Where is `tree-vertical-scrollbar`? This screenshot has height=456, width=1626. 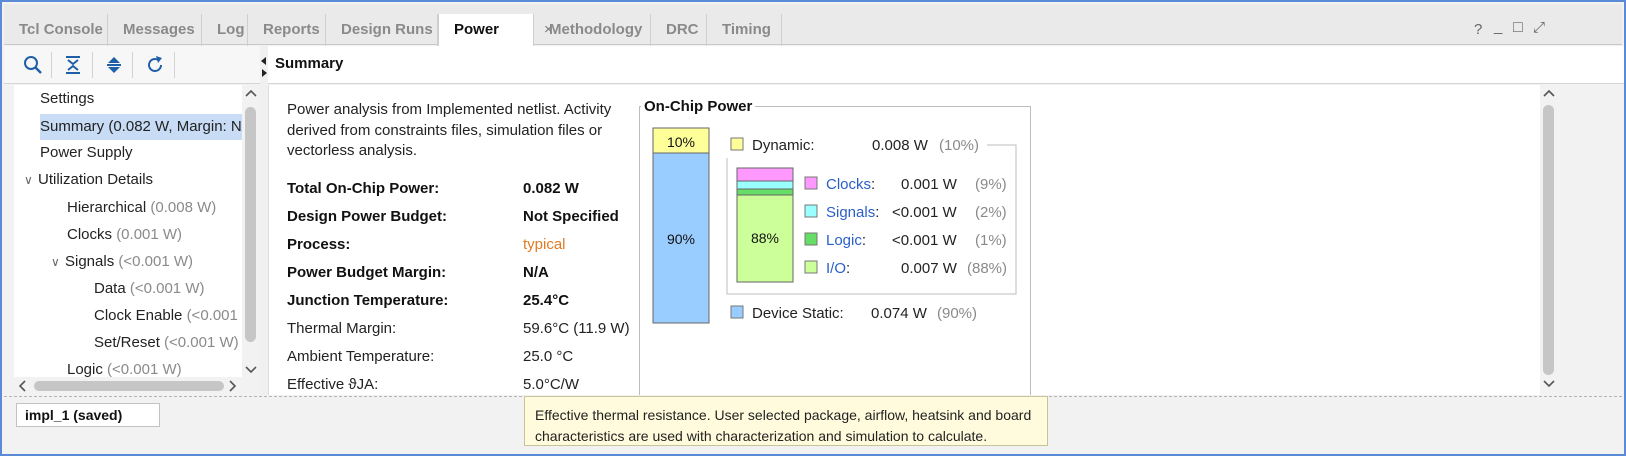 tree-vertical-scrollbar is located at coordinates (251, 238).